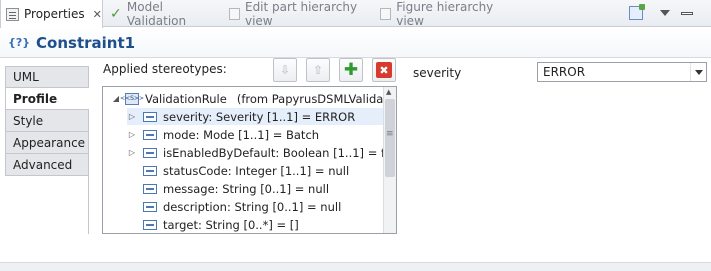 The height and width of the screenshot is (271, 711). Describe the element at coordinates (246, 188) in the screenshot. I see `property-label: message: String [0..1] = null` at that location.